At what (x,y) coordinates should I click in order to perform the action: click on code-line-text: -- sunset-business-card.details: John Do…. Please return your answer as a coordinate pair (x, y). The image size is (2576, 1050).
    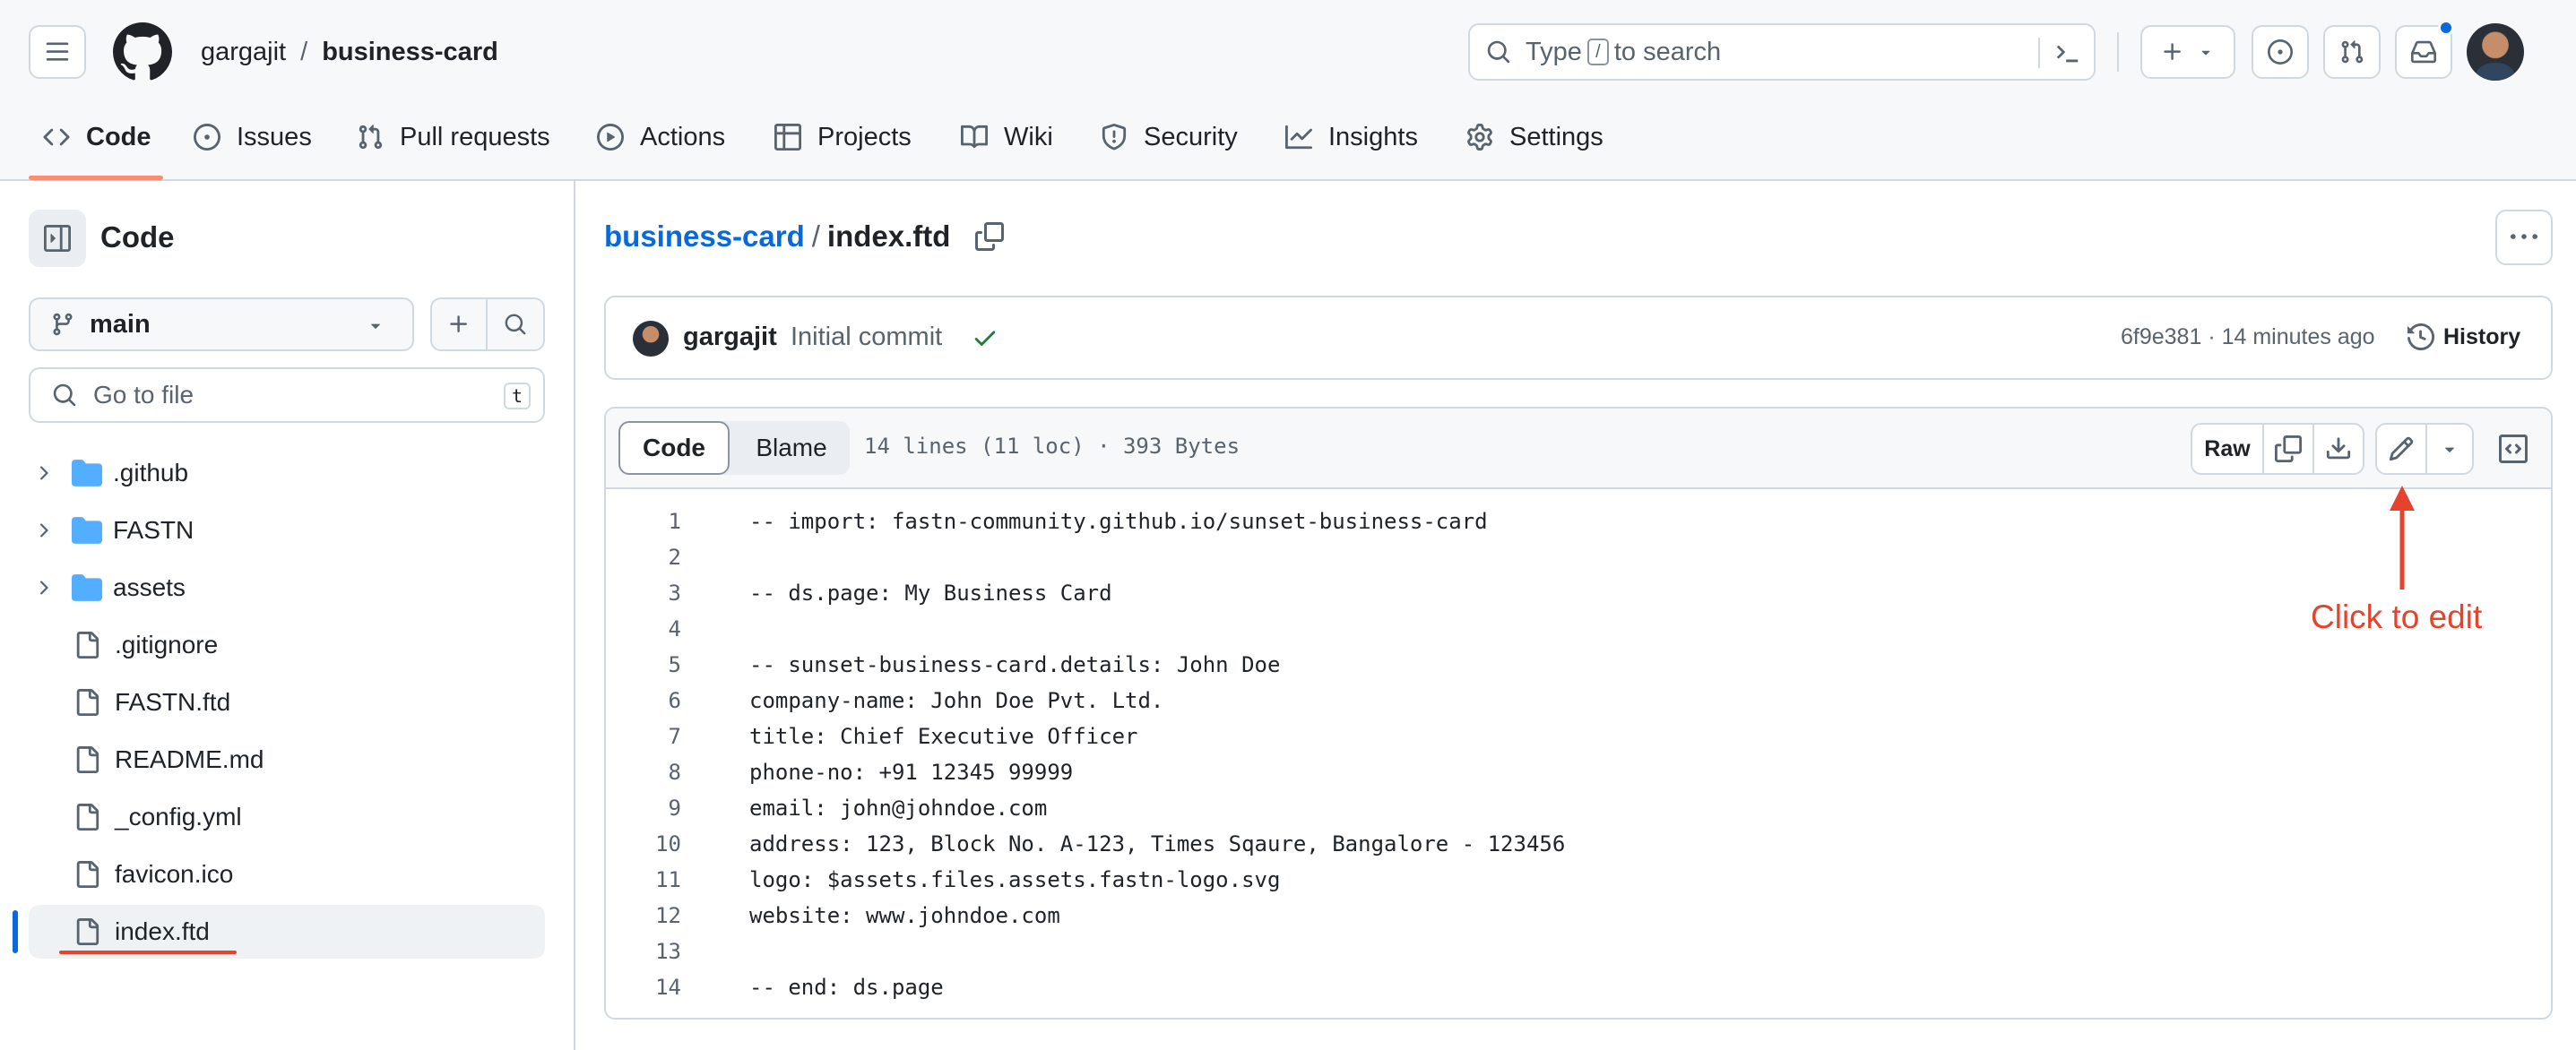
    Looking at the image, I should click on (1015, 664).